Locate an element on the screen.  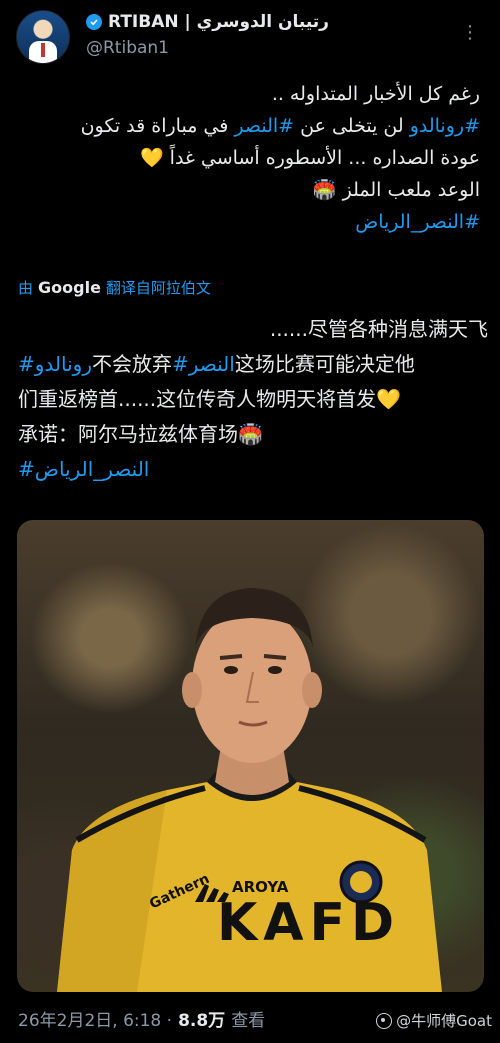
weibo-watermark: @牛师傅Goat is located at coordinates (434, 1020).